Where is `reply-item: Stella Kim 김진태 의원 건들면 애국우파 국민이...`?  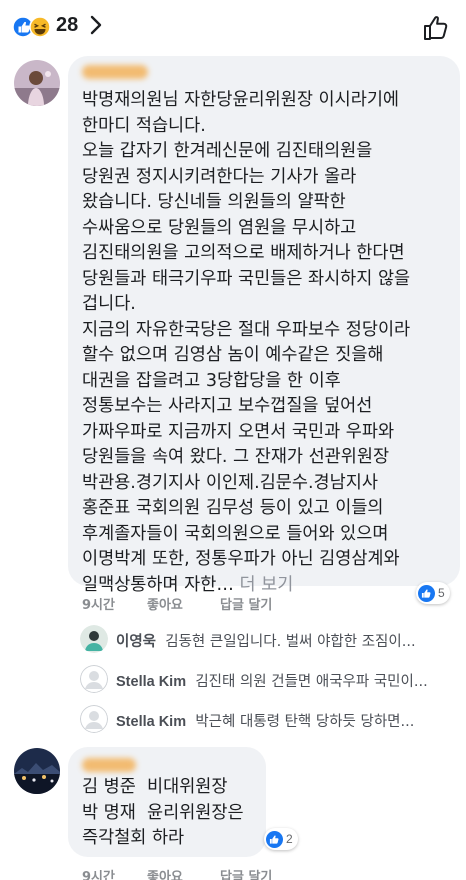 reply-item: Stella Kim 김진태 의원 건들면 애국우파 국민이... is located at coordinates (270, 680).